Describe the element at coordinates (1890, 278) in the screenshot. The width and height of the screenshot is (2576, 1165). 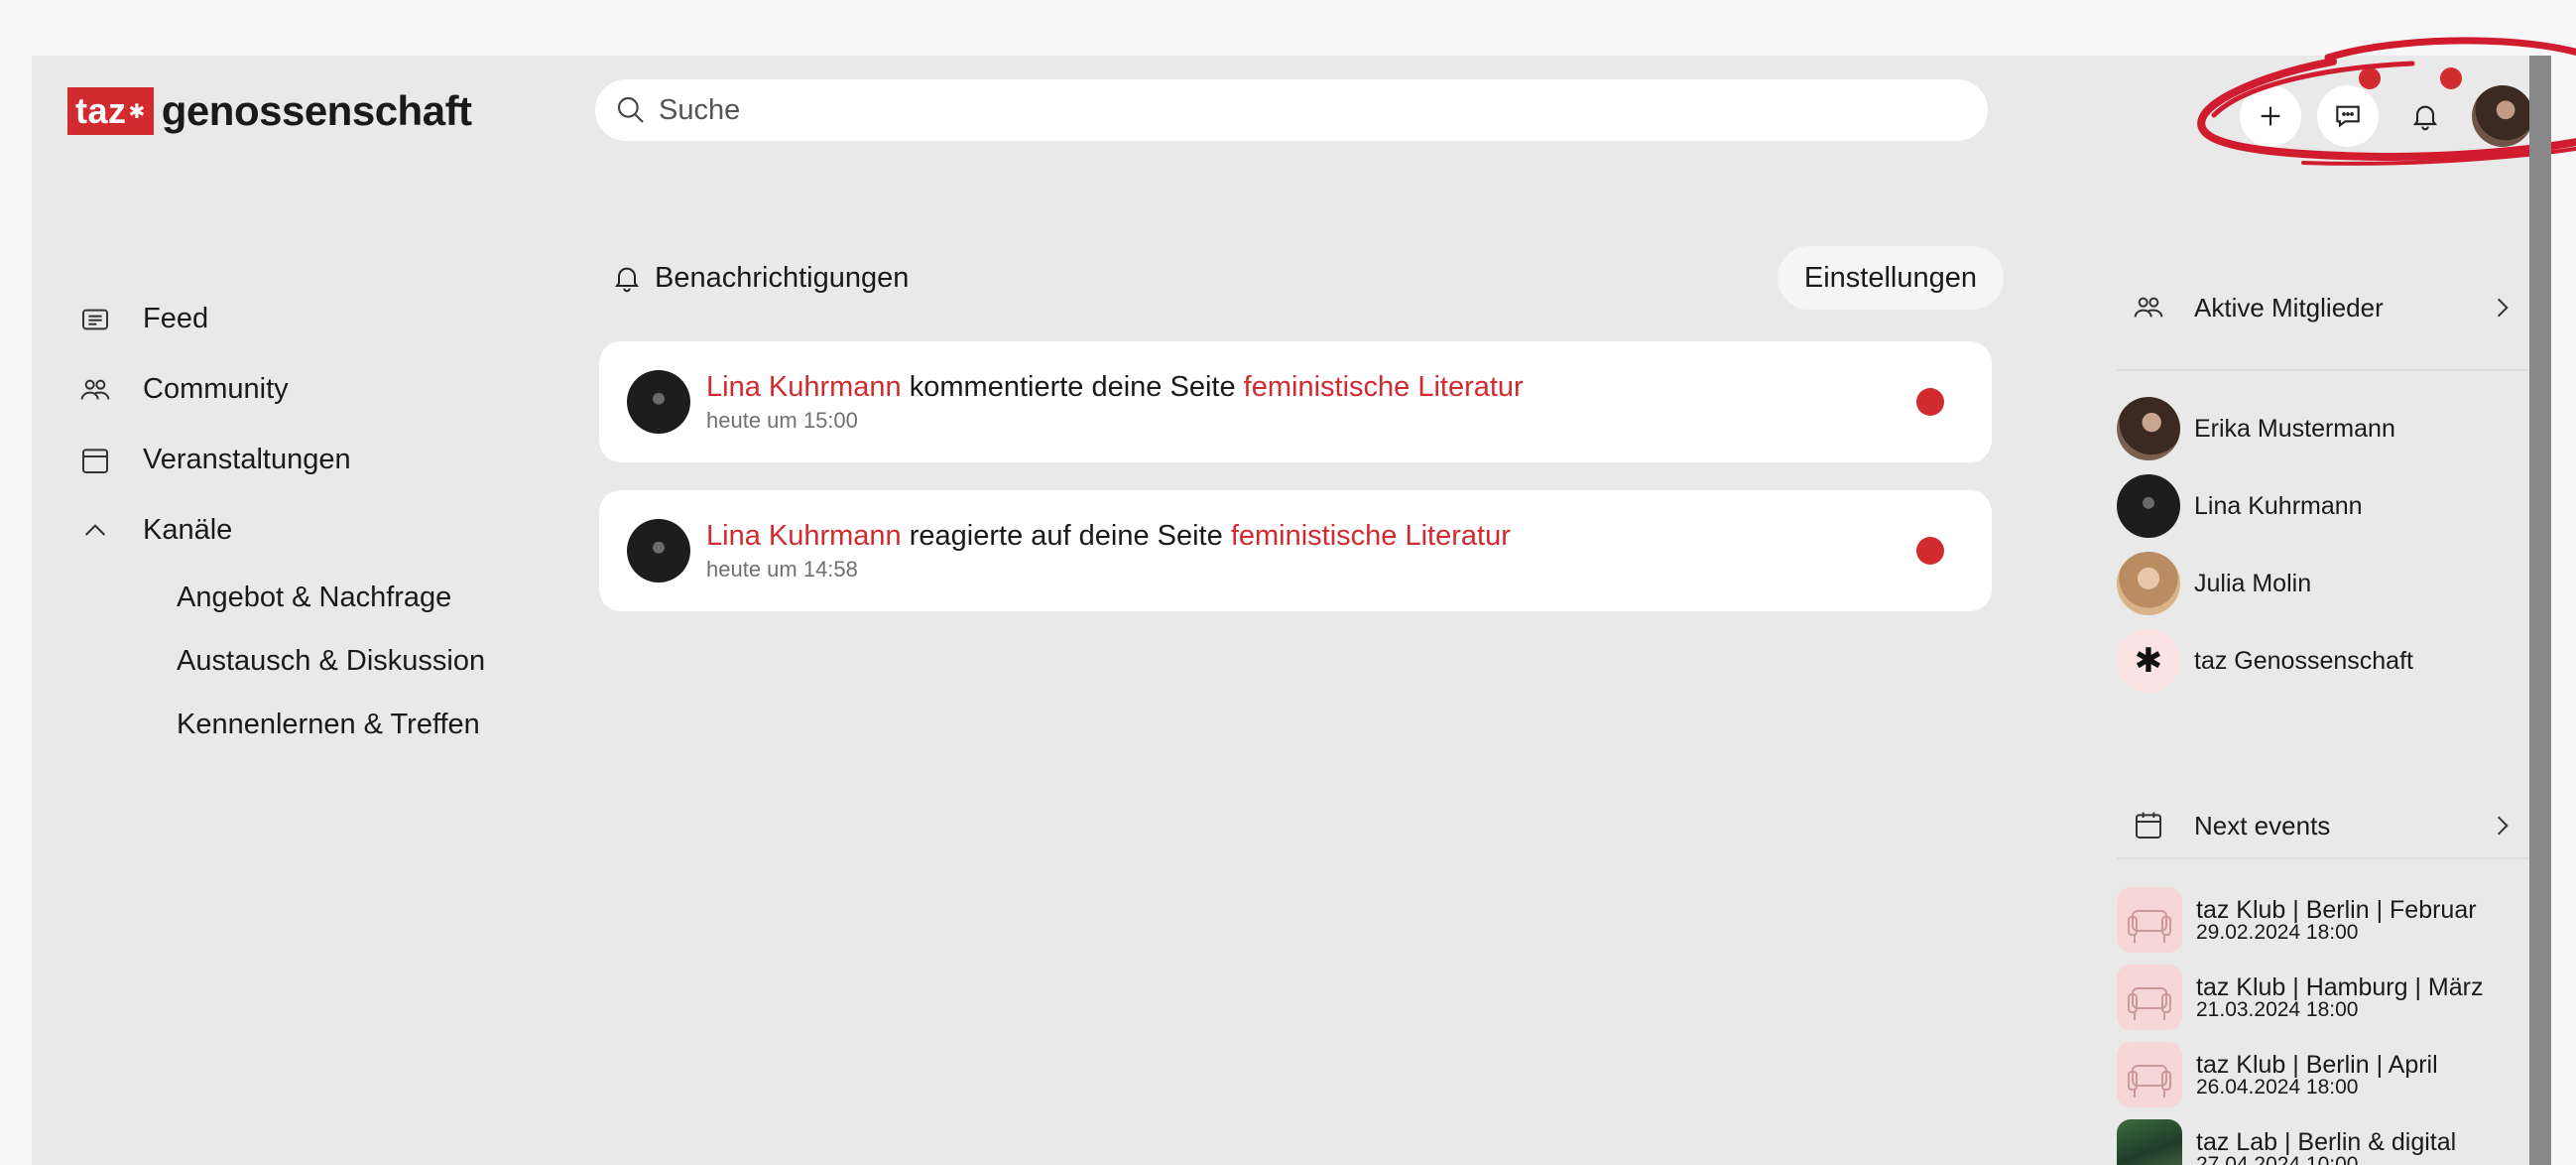
I see `settings-button: Einstellungen` at that location.